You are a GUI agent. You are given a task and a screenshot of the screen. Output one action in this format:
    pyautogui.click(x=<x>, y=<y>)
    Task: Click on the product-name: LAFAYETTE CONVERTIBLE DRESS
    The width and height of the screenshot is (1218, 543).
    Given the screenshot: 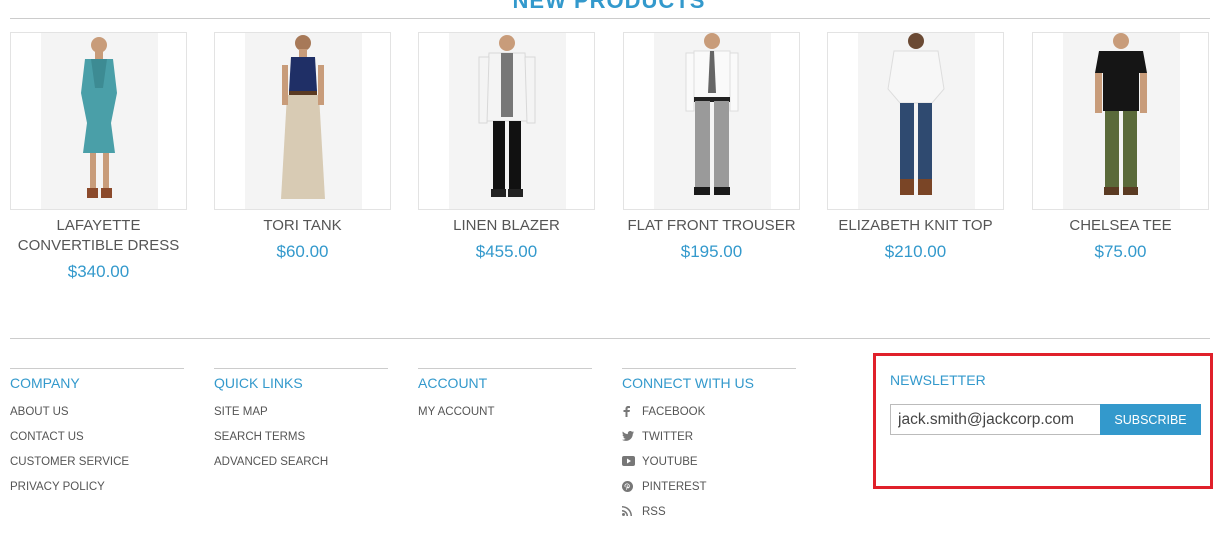 What is the action you would take?
    pyautogui.click(x=98, y=236)
    